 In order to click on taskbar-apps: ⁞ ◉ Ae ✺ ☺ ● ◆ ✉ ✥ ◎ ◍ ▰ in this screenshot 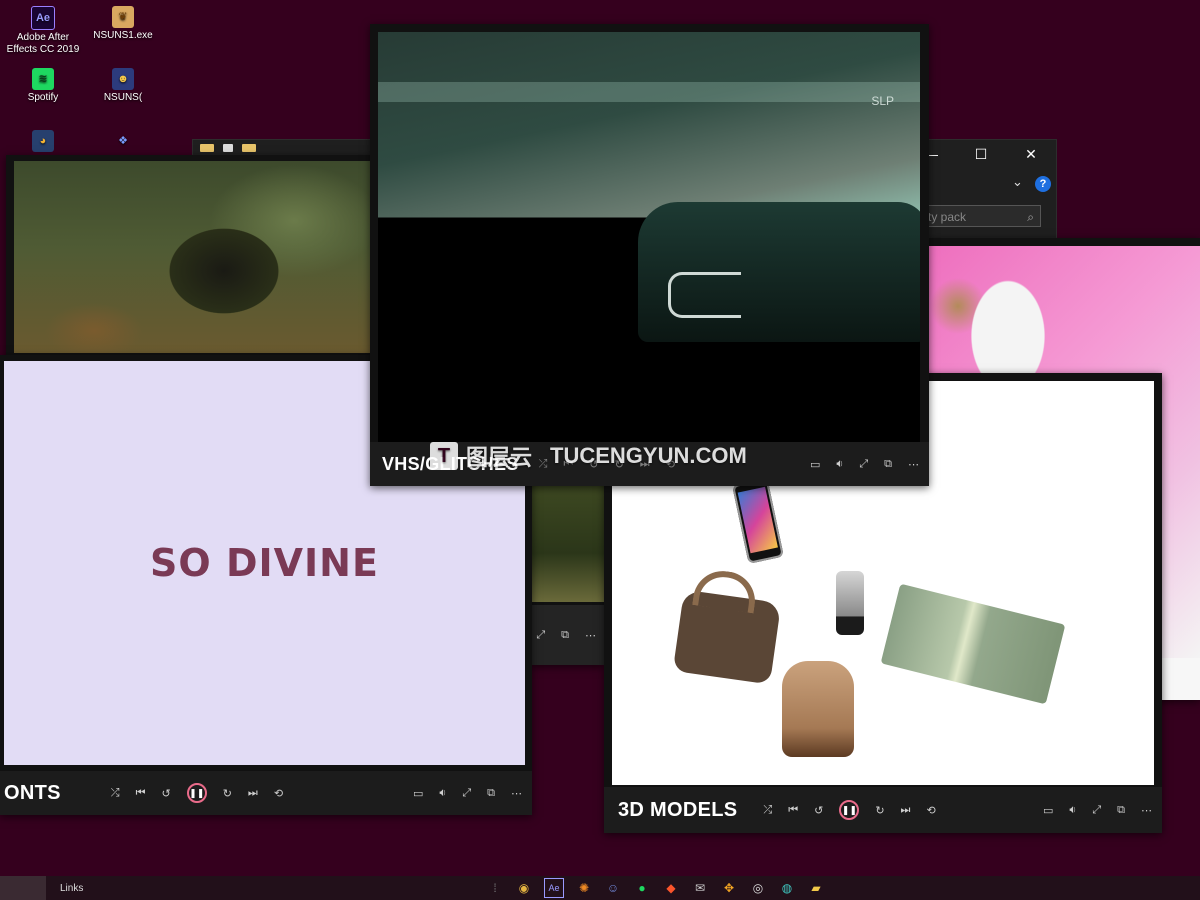, I will do `click(655, 888)`.